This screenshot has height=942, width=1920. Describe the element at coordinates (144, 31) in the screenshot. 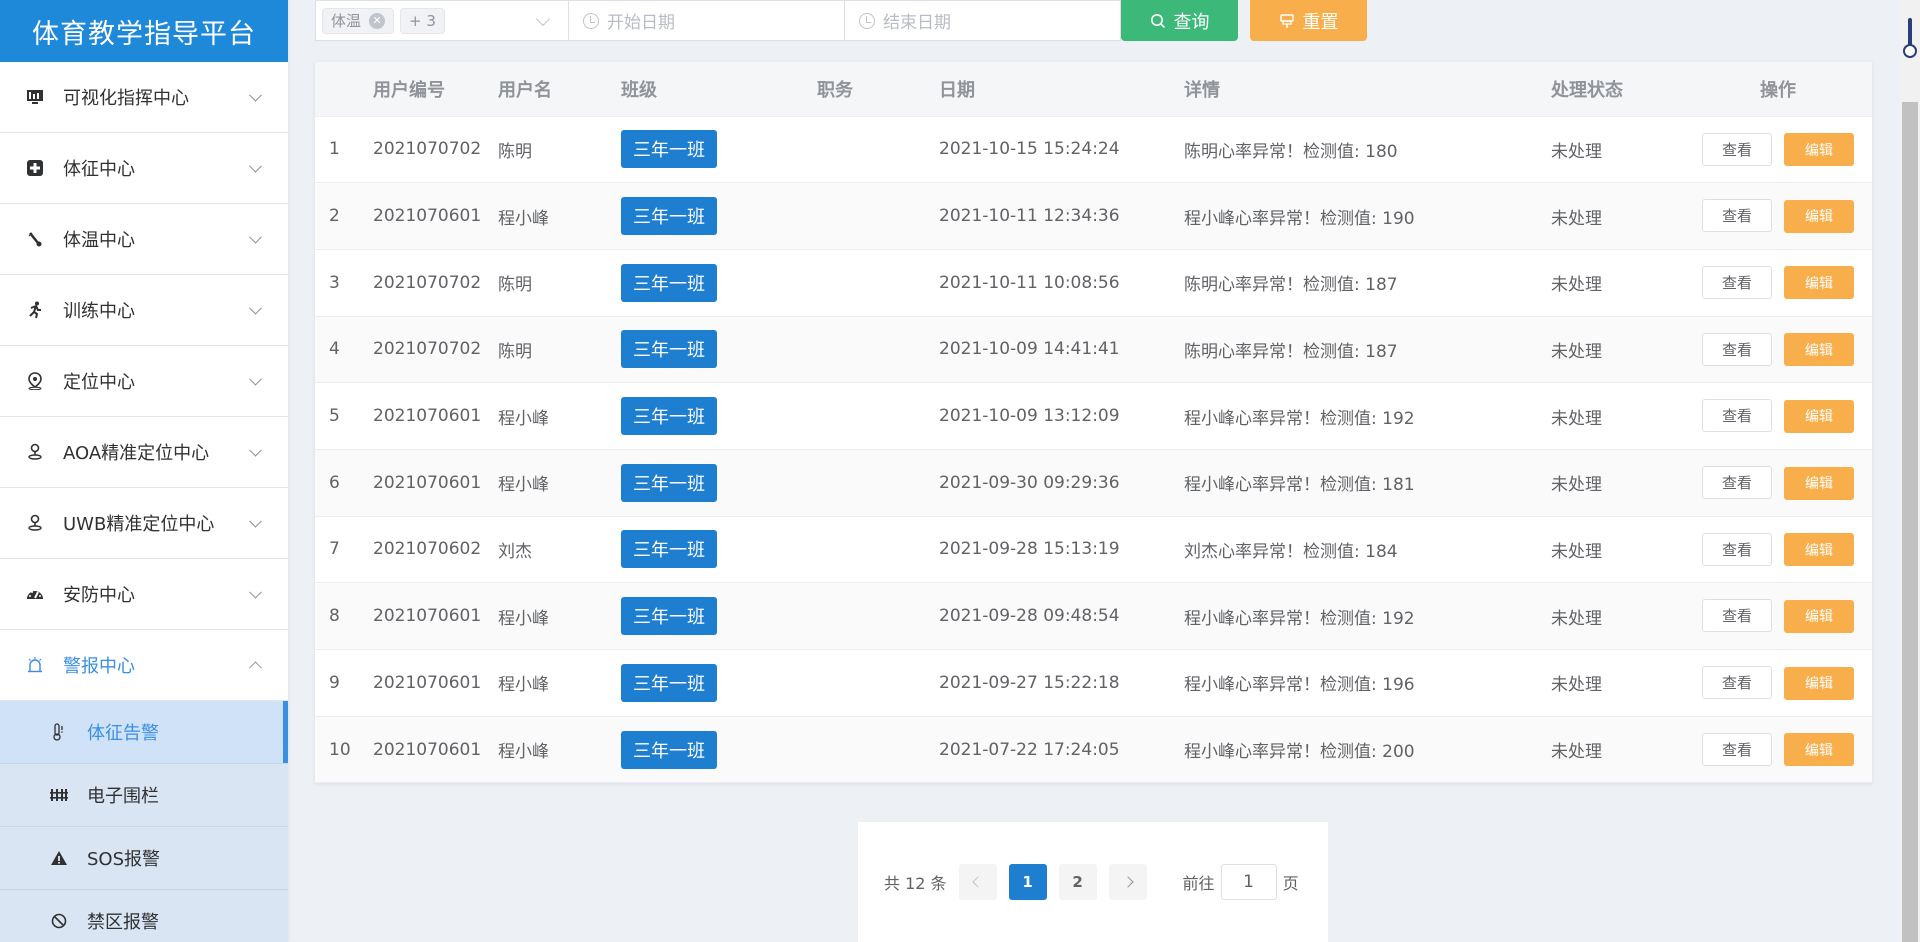

I see `app-title: 体育教学指导平台` at that location.